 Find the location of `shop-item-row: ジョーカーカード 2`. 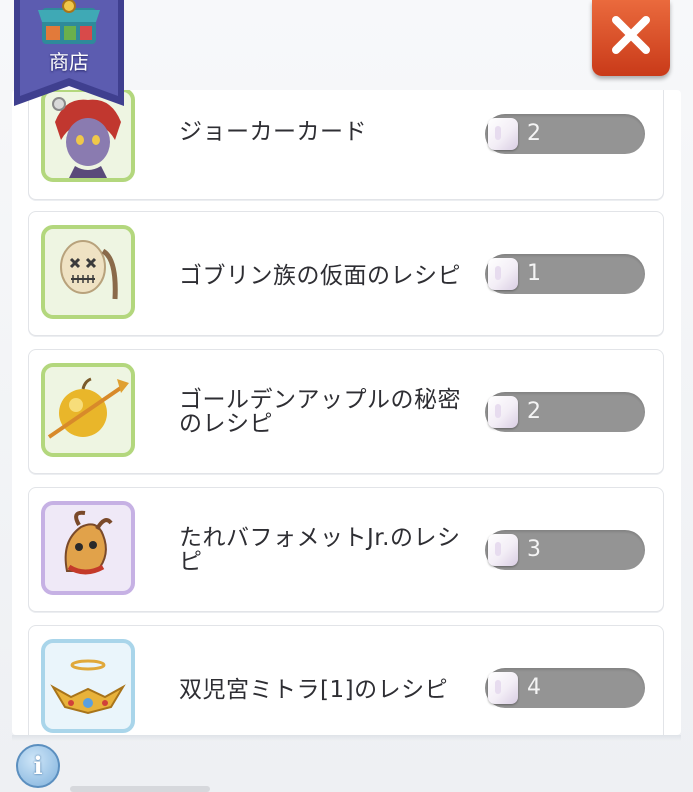

shop-item-row: ジョーカーカード 2 is located at coordinates (346, 145).